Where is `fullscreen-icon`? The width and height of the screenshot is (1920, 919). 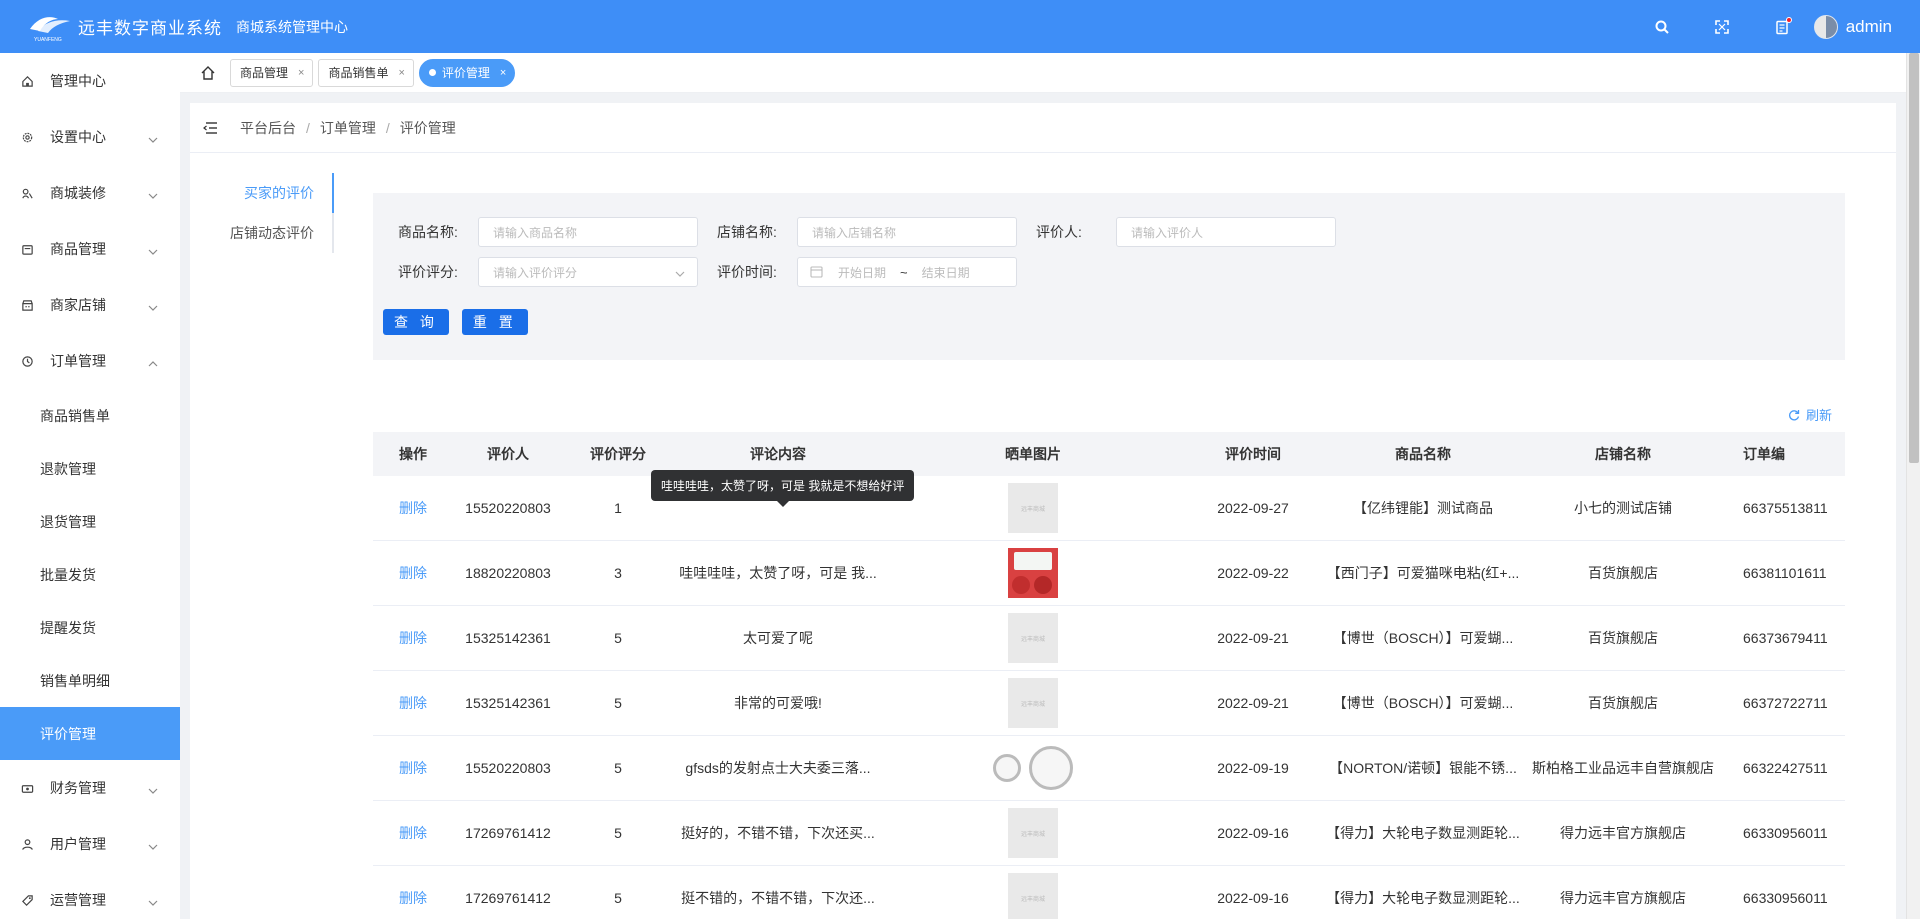
fullscreen-icon is located at coordinates (1722, 27).